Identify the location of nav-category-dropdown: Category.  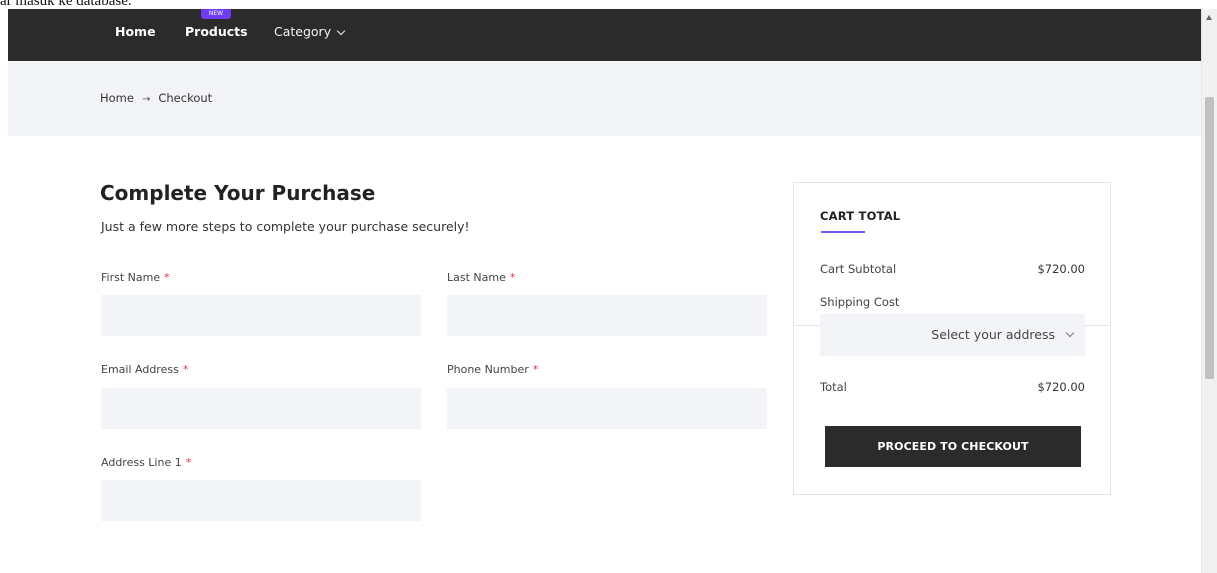
(310, 35).